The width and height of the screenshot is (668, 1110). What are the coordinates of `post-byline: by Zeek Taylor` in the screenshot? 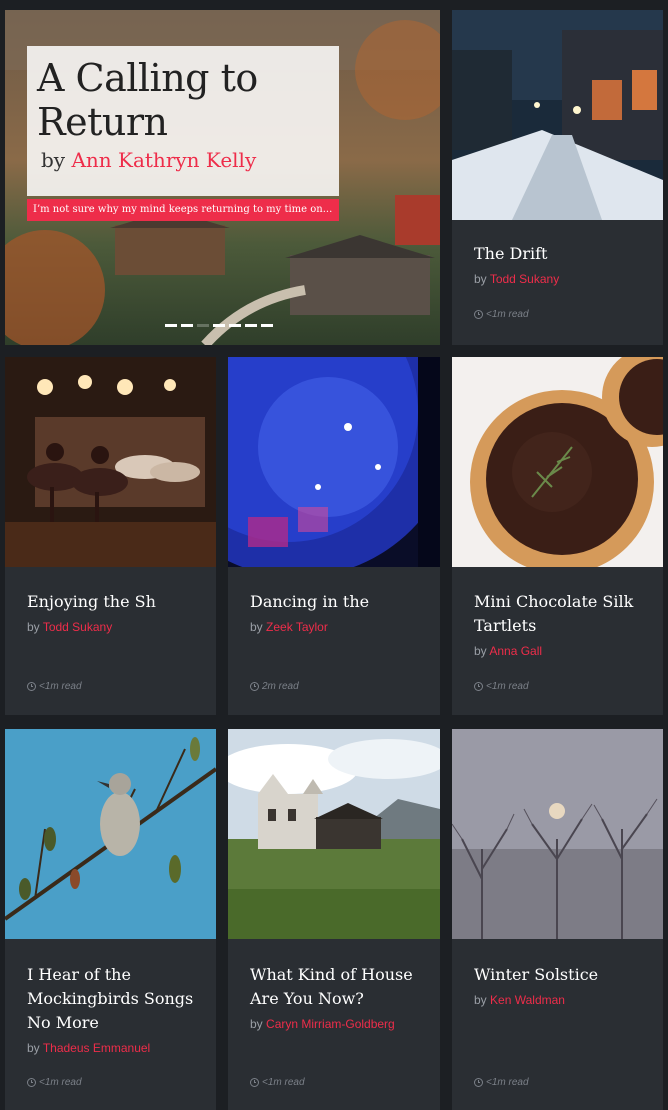 It's located at (289, 627).